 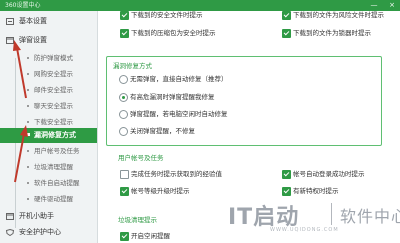 I want to click on arrow-to-vuln-repair, so click(x=21, y=154).